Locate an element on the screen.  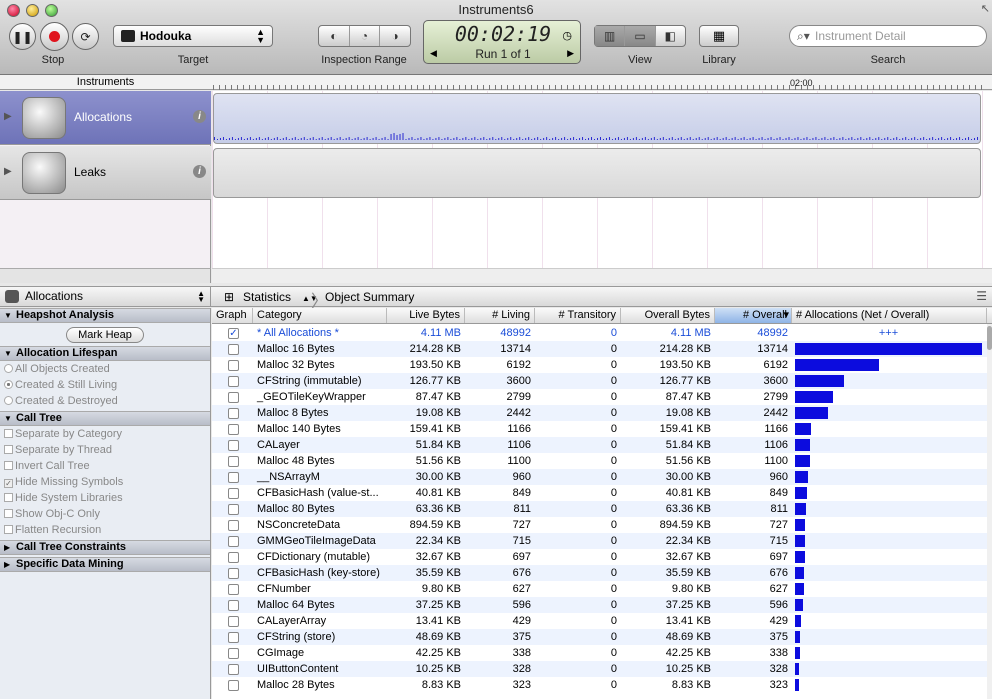
instrument-track-leaks: ▶ Leaks i is located at coordinates (105, 173).